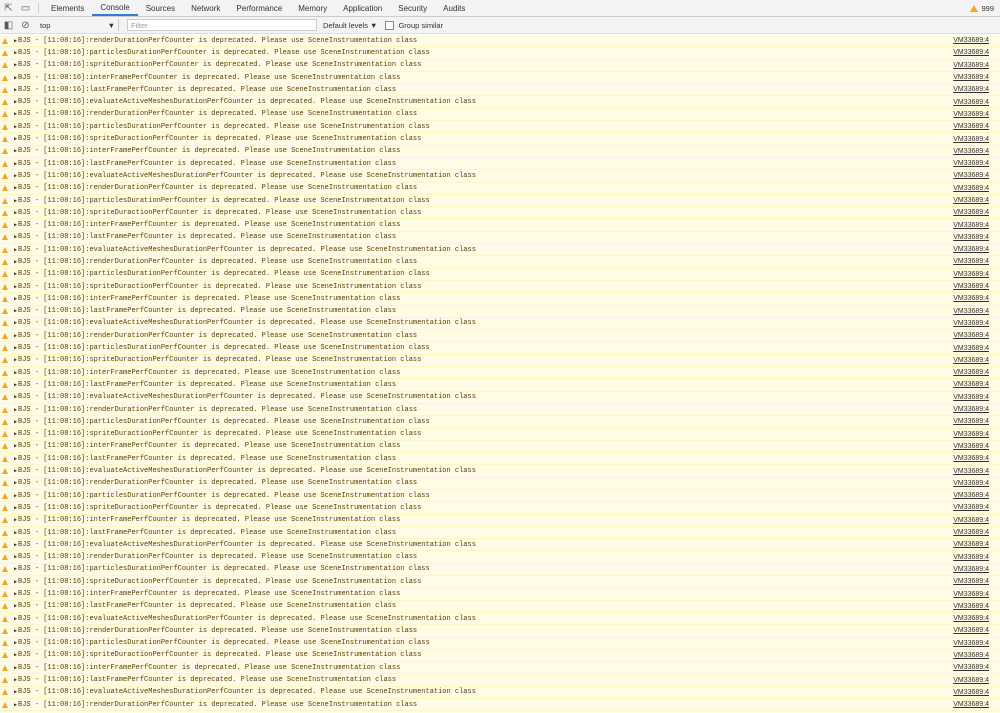  Describe the element at coordinates (350, 25) in the screenshot. I see `log-levels-dropdown: Default levels ▼` at that location.